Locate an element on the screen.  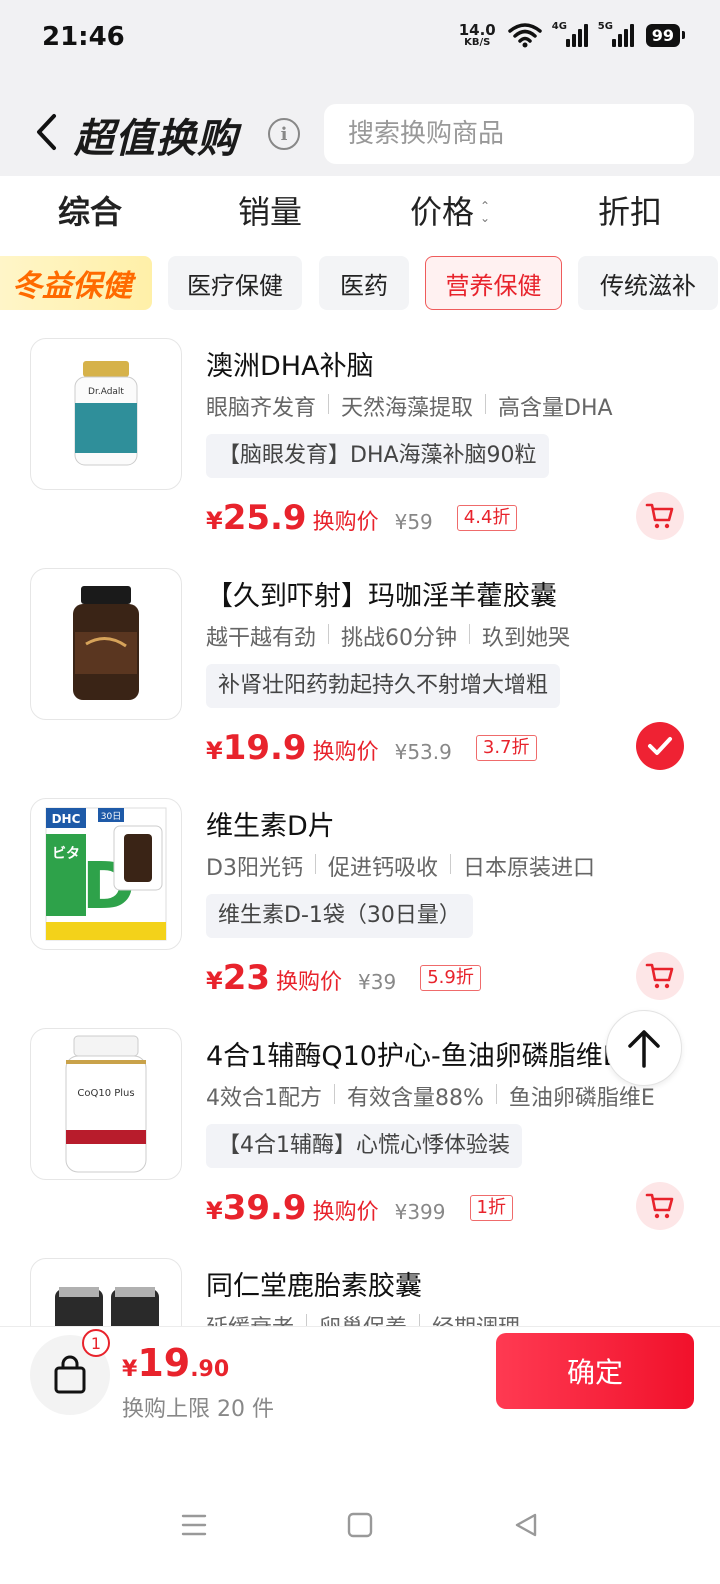
product-tags: 眼脑齐发育 天然海藻提取 高含量DHA is located at coordinates (409, 406).